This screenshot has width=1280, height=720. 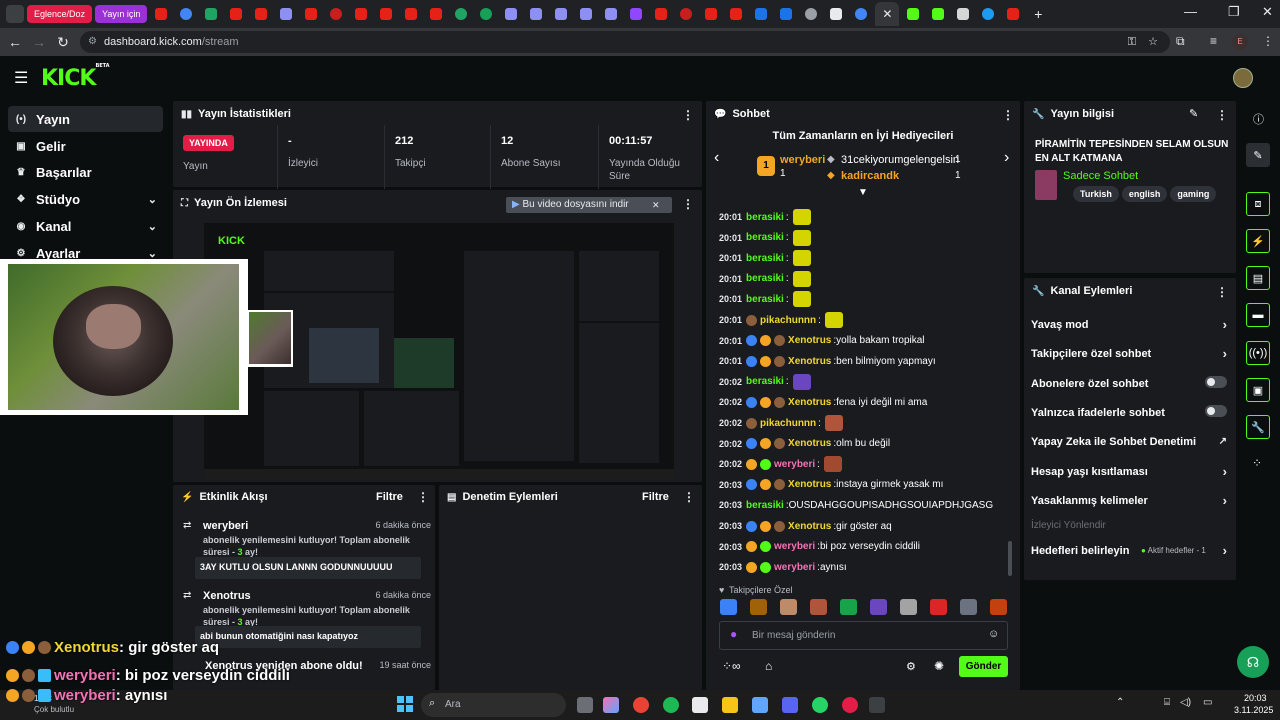 What do you see at coordinates (1258, 119) in the screenshot?
I see `info-icon: ⓘ` at bounding box center [1258, 119].